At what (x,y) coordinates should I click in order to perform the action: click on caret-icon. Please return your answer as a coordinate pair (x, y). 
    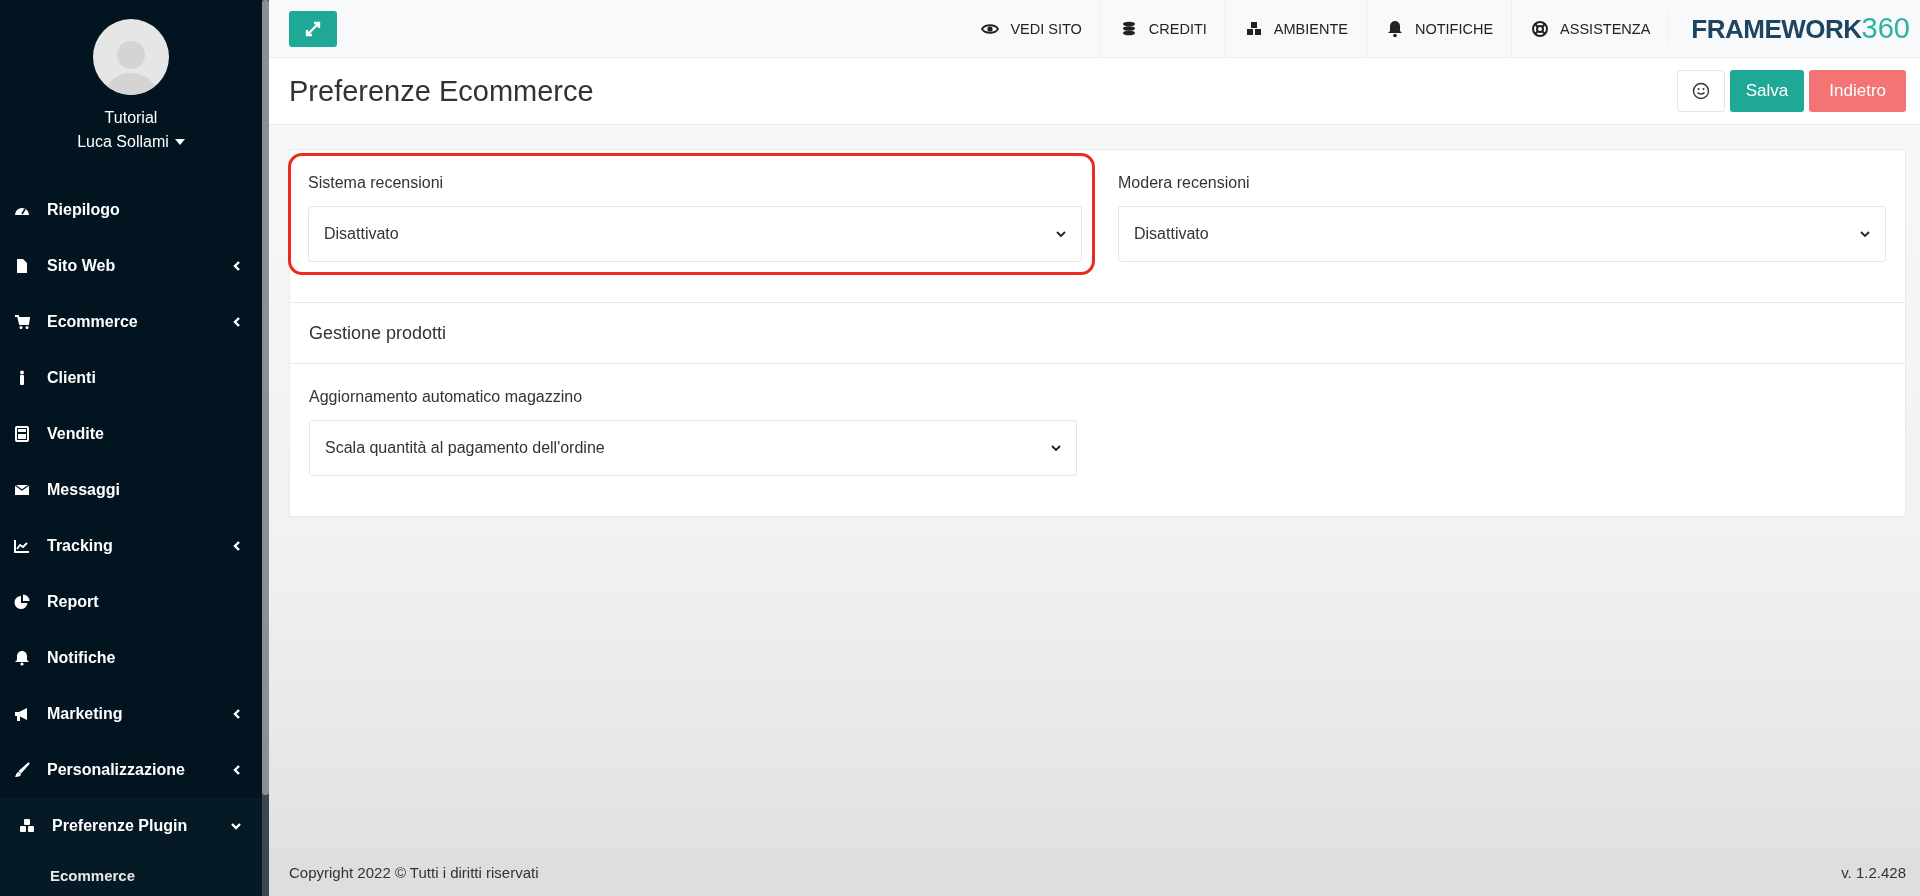
    Looking at the image, I should click on (179, 142).